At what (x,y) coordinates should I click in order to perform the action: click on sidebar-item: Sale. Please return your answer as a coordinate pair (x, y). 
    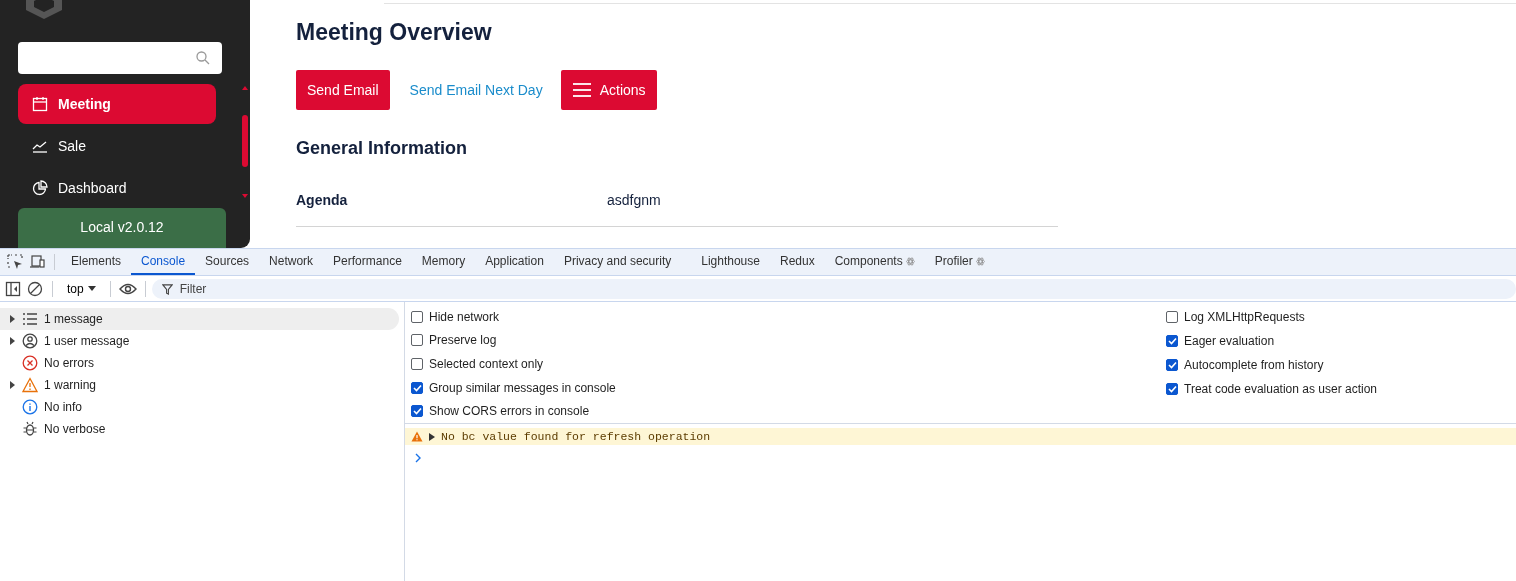
    Looking at the image, I should click on (117, 146).